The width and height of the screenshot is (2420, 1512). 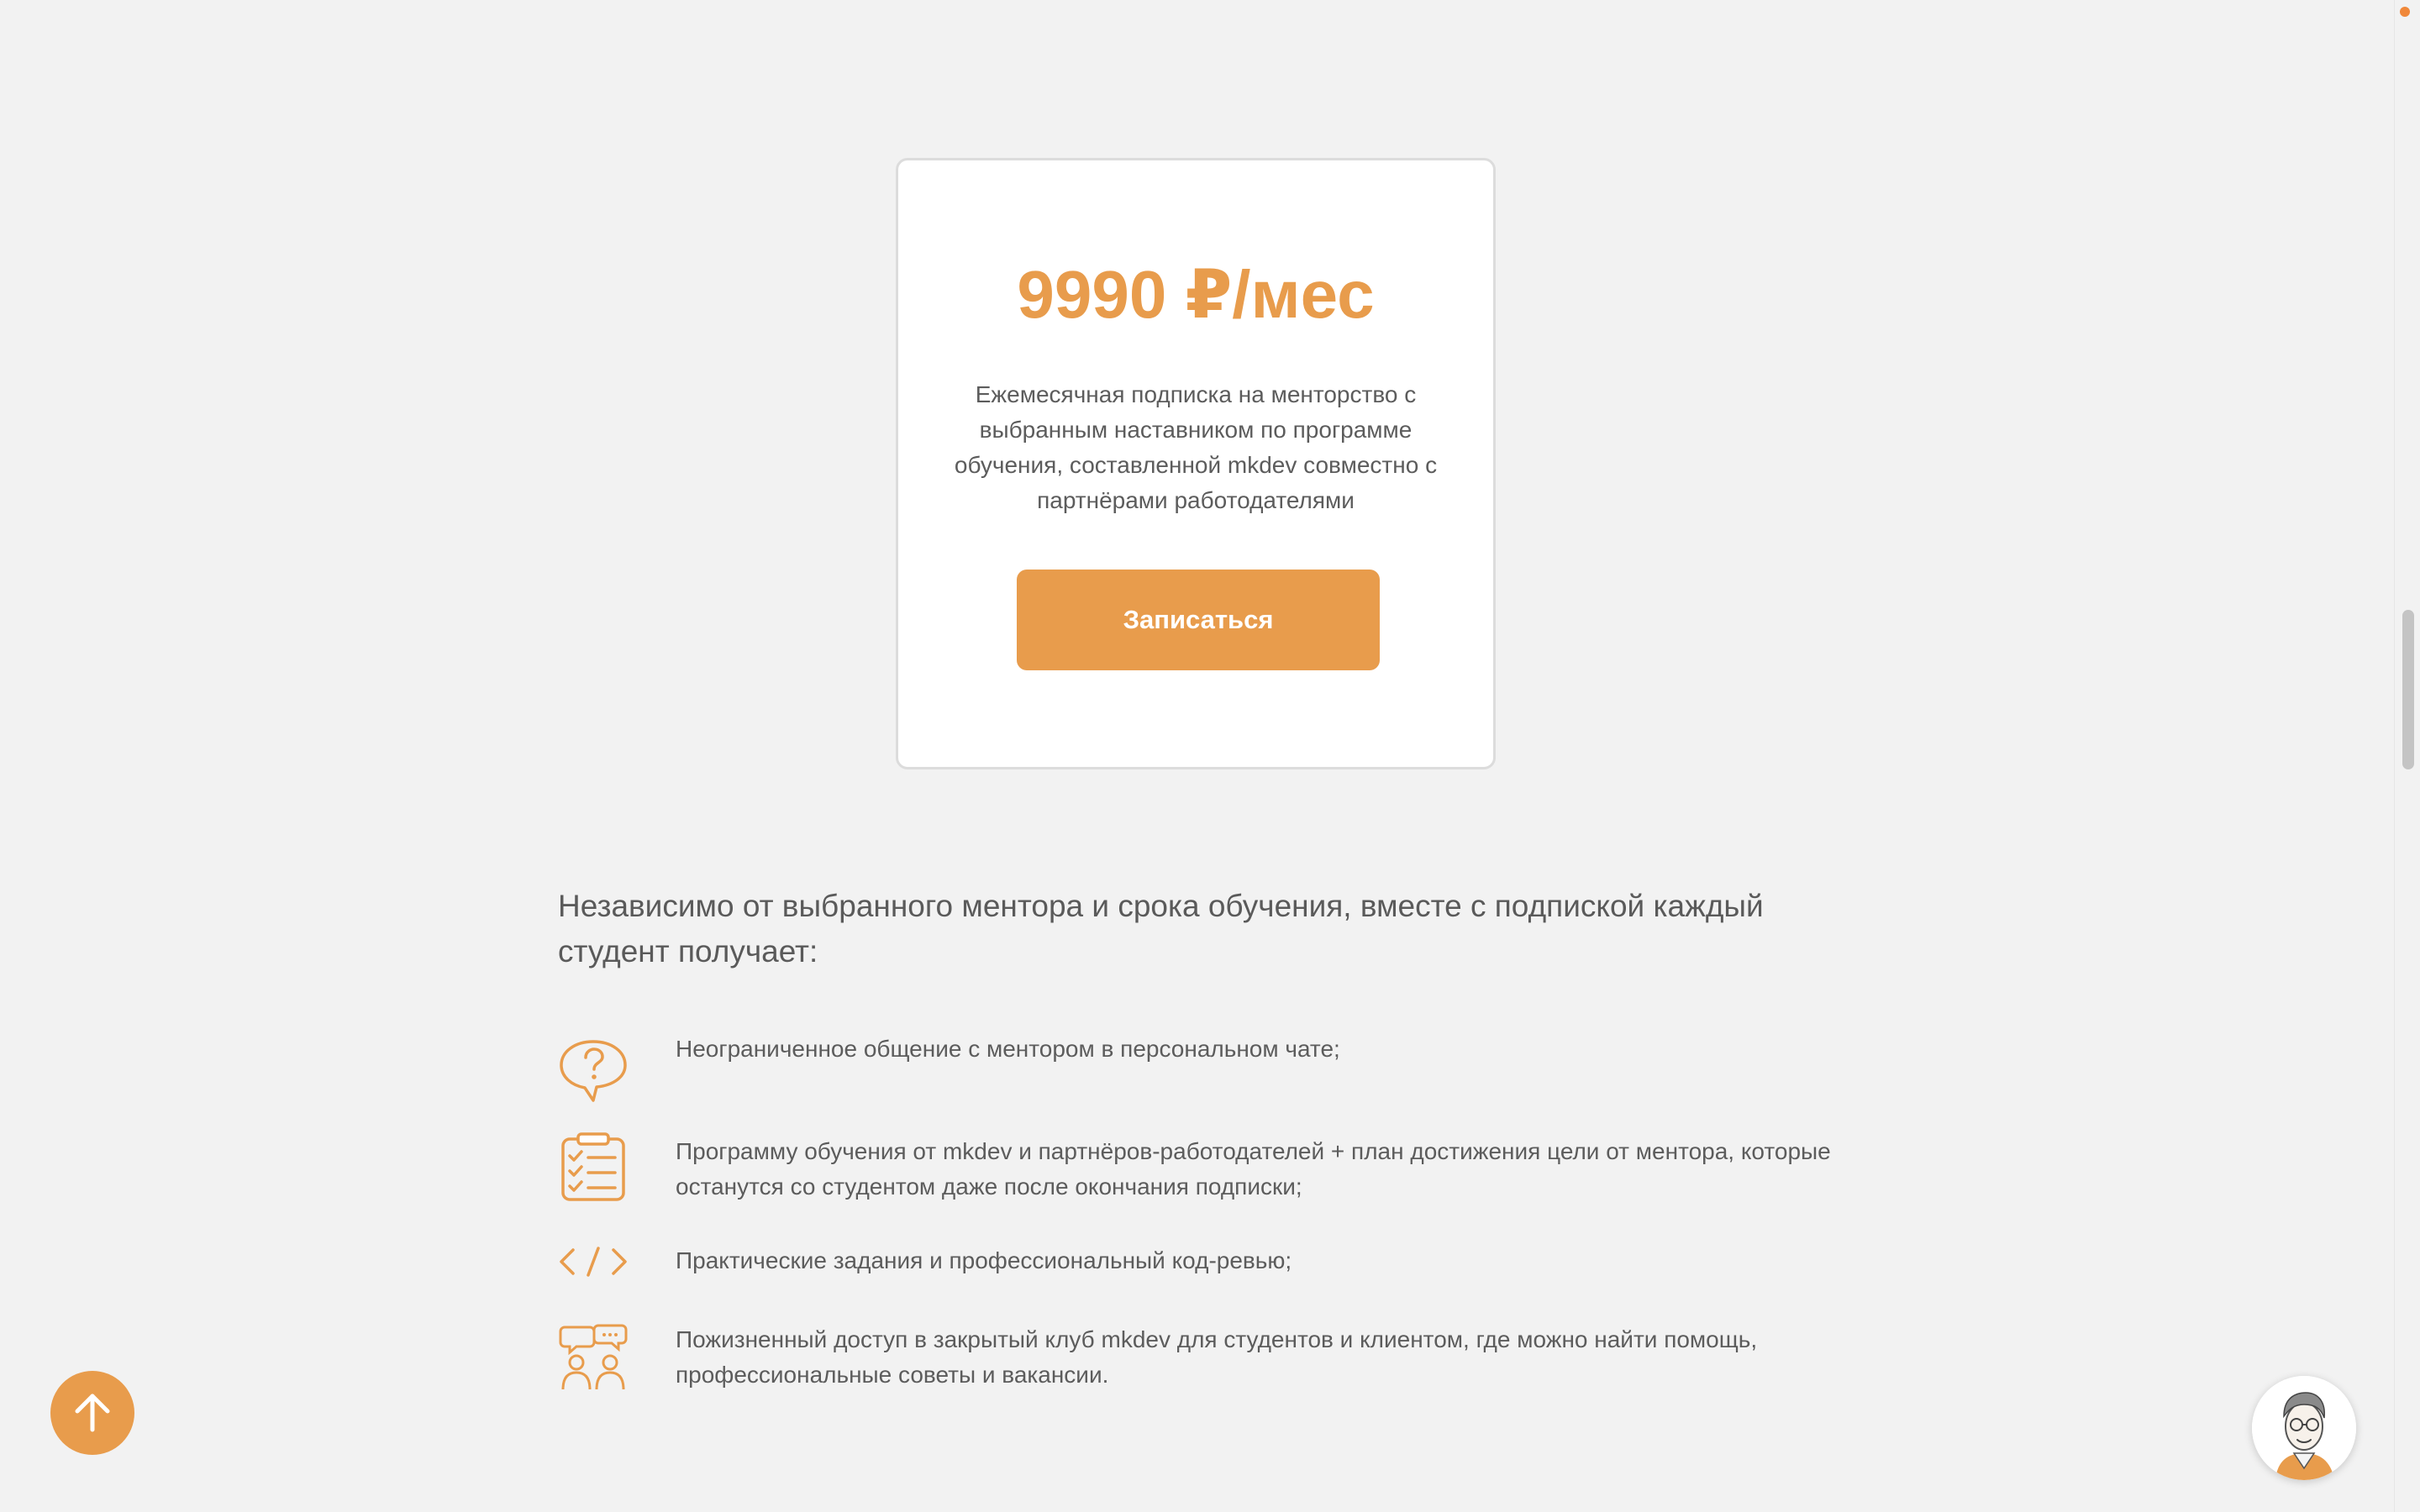 What do you see at coordinates (1196, 294) in the screenshot?
I see `price-label: 9990 ₽/мес` at bounding box center [1196, 294].